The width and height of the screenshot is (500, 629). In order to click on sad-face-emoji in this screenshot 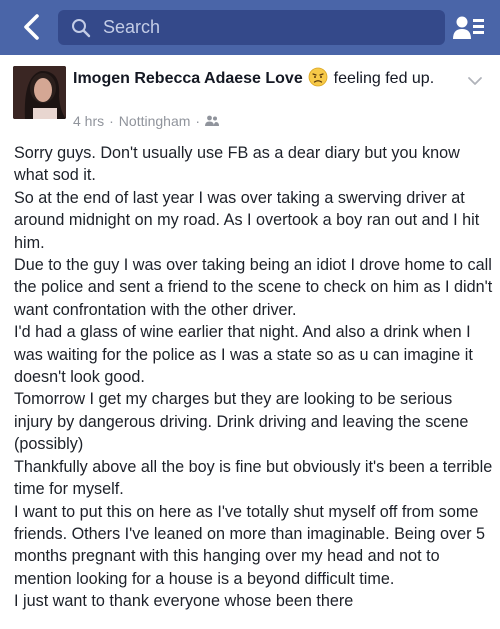, I will do `click(318, 77)`.